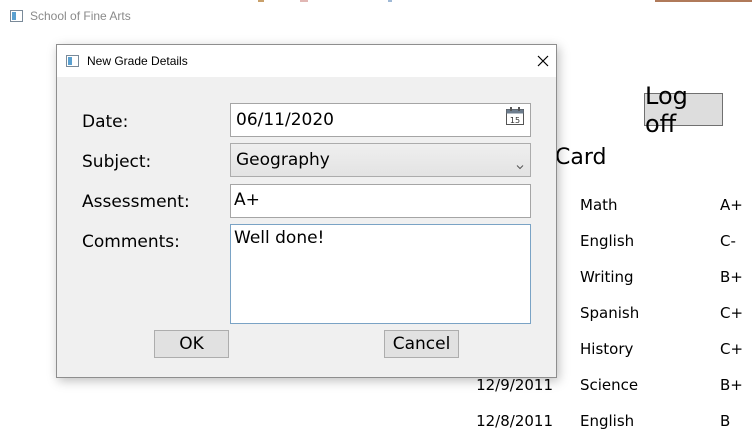 This screenshot has width=752, height=438. What do you see at coordinates (609, 385) in the screenshot?
I see `grade-subject: Science` at bounding box center [609, 385].